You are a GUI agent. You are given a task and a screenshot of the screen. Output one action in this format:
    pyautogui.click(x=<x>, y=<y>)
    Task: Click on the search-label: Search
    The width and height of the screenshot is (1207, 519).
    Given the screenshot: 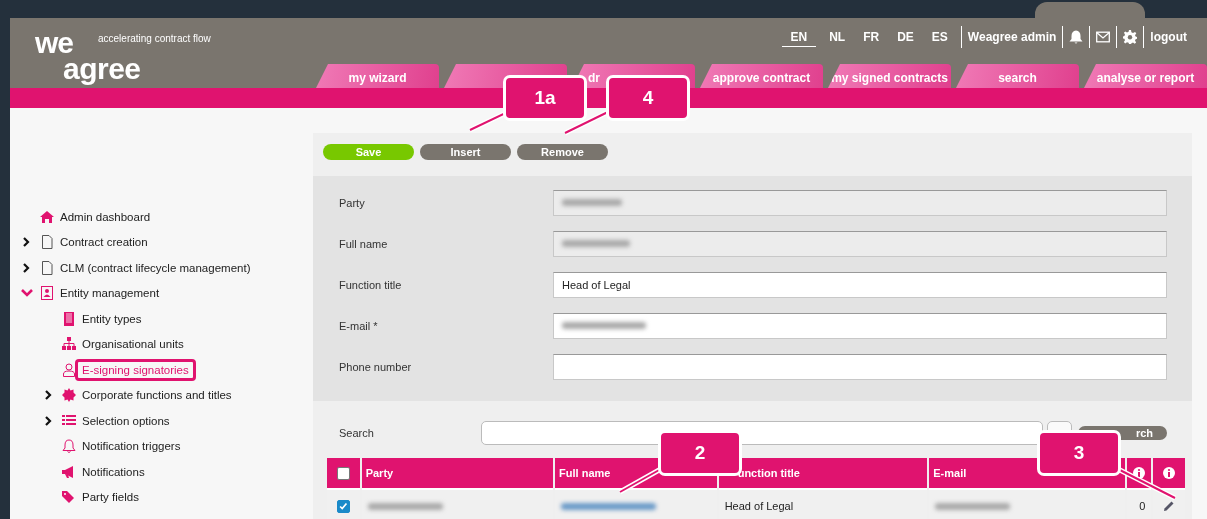 What is the action you would take?
    pyautogui.click(x=357, y=433)
    